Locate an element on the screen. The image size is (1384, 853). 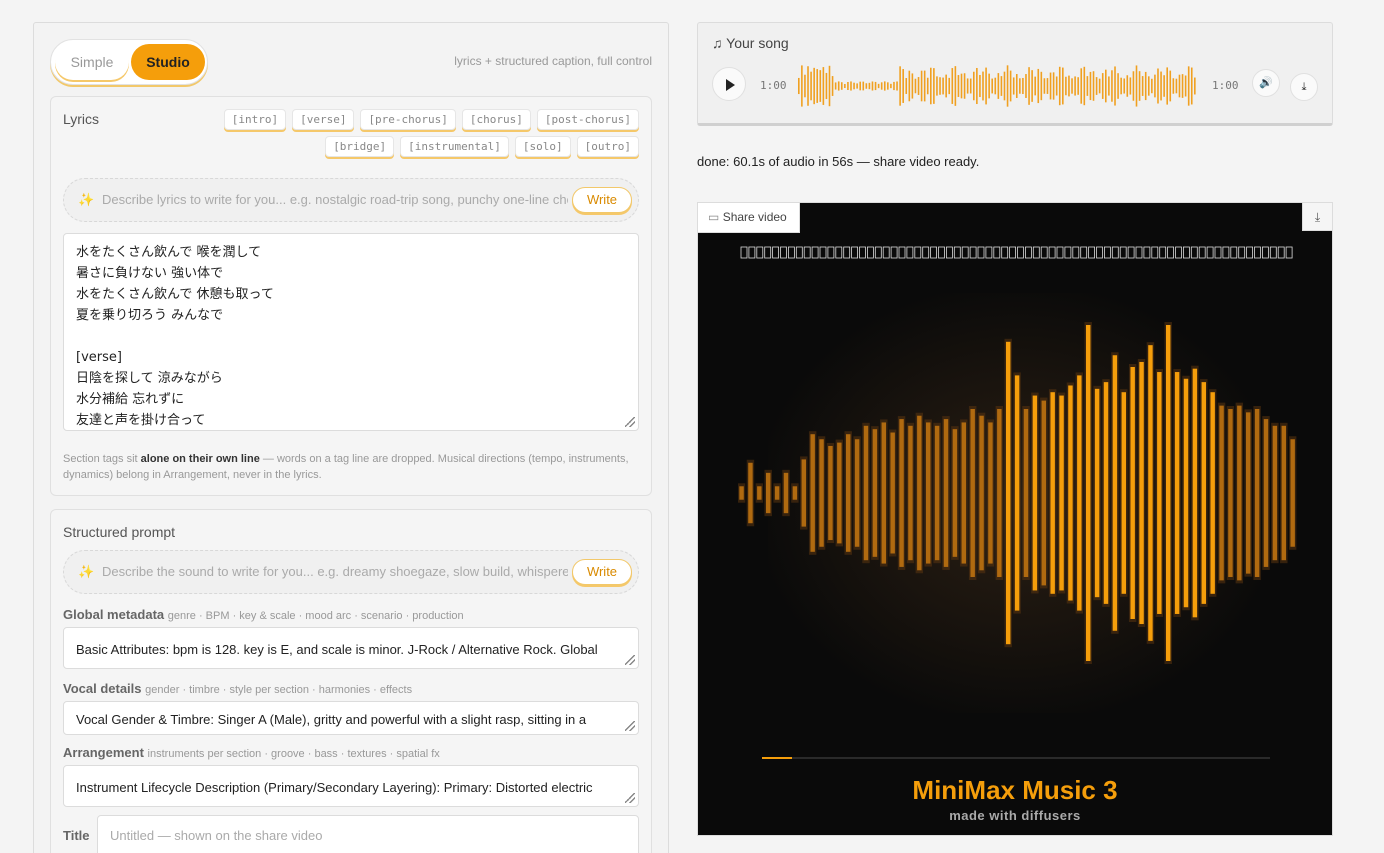
download-icon: ⤓ is located at coordinates (1304, 87).